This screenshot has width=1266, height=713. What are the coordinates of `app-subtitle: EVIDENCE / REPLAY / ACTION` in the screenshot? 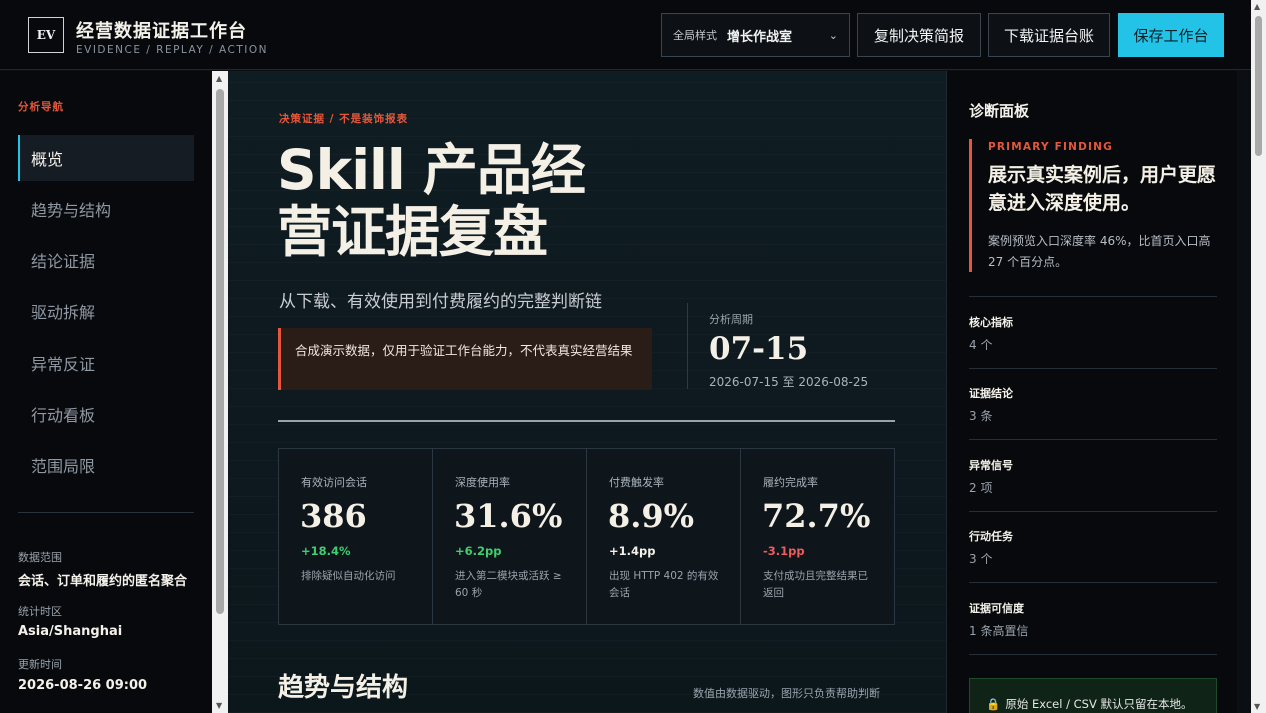 It's located at (172, 50).